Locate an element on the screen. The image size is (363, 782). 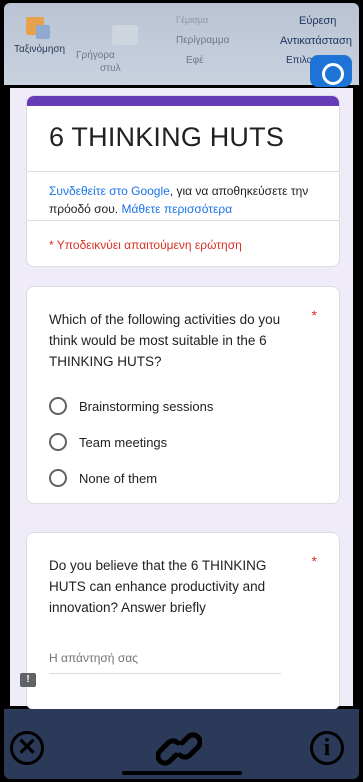
signin-link: Συνδεθείτε στο Google is located at coordinates (109, 191).